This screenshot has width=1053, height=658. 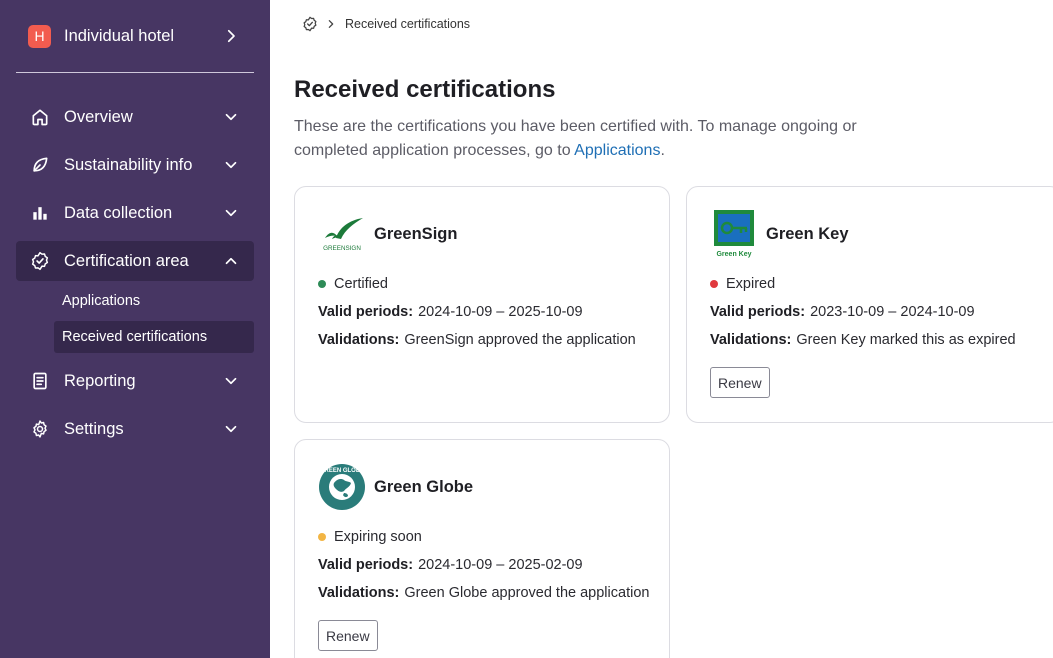 I want to click on status-badge: Expired, so click(x=742, y=284).